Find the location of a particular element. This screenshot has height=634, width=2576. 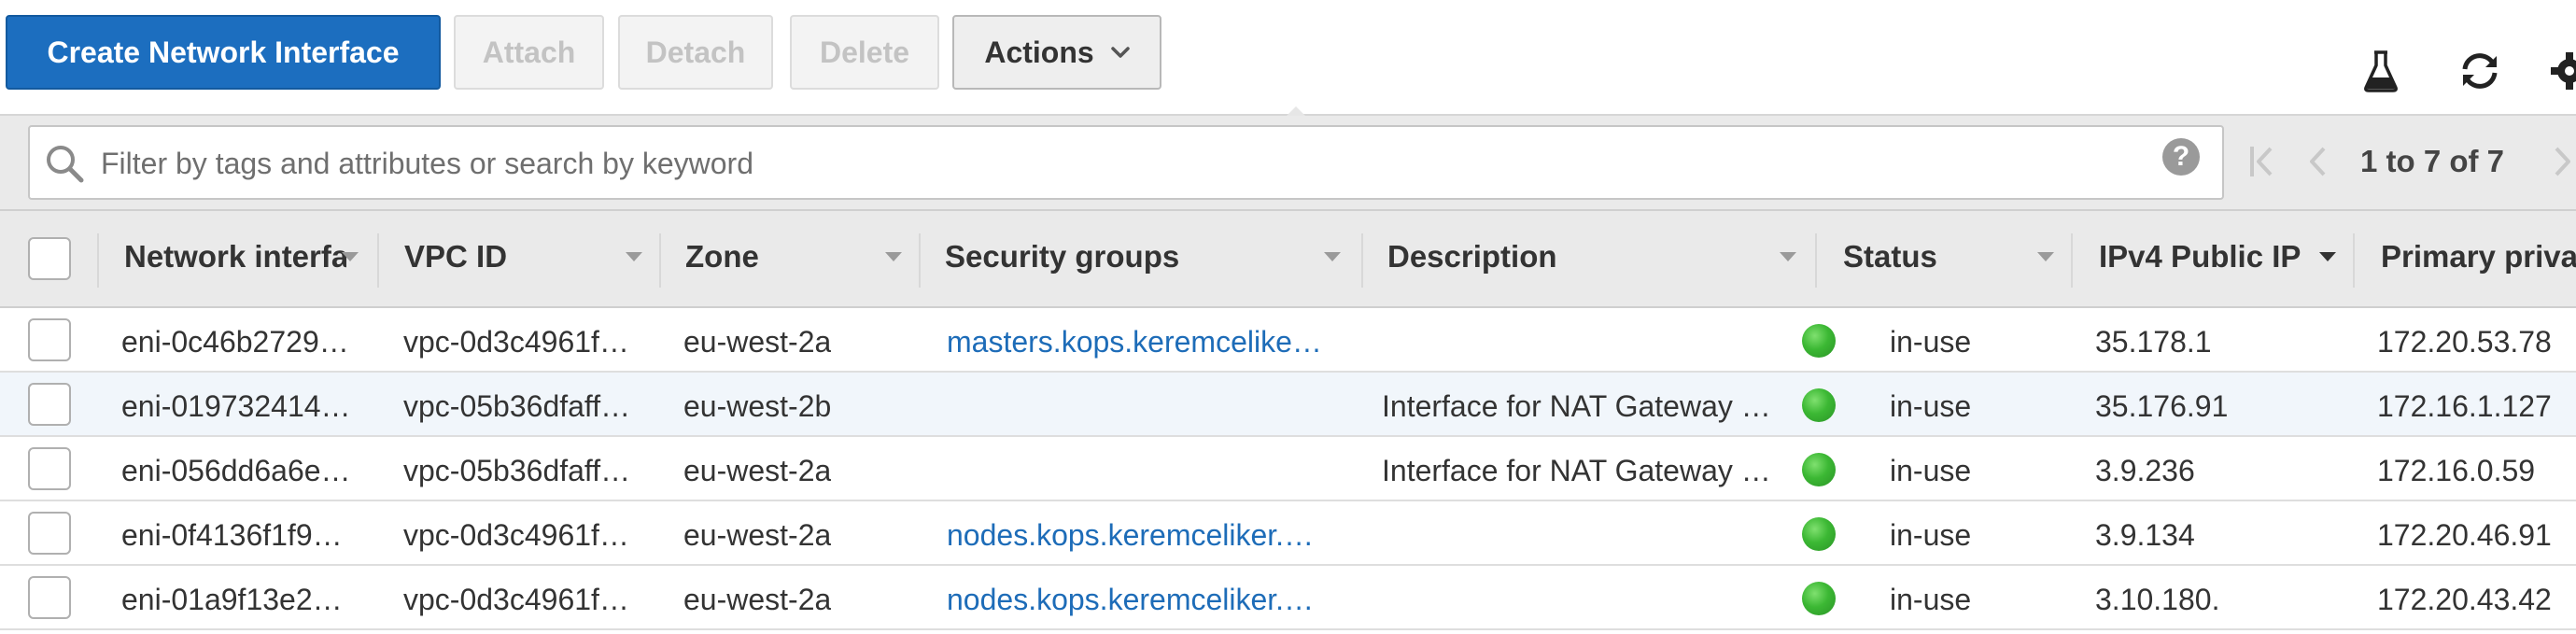

cell-primary-private-ip: 172.20.43.42 is located at coordinates (2465, 599).